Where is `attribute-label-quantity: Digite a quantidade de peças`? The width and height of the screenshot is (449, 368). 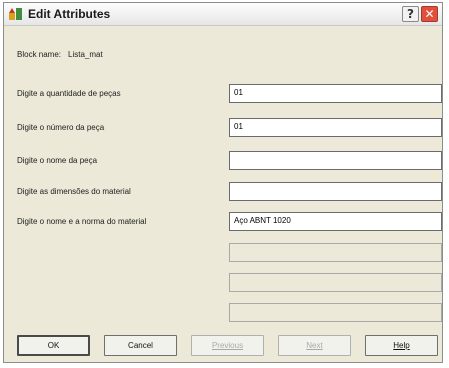 attribute-label-quantity: Digite a quantidade de peças is located at coordinates (69, 93).